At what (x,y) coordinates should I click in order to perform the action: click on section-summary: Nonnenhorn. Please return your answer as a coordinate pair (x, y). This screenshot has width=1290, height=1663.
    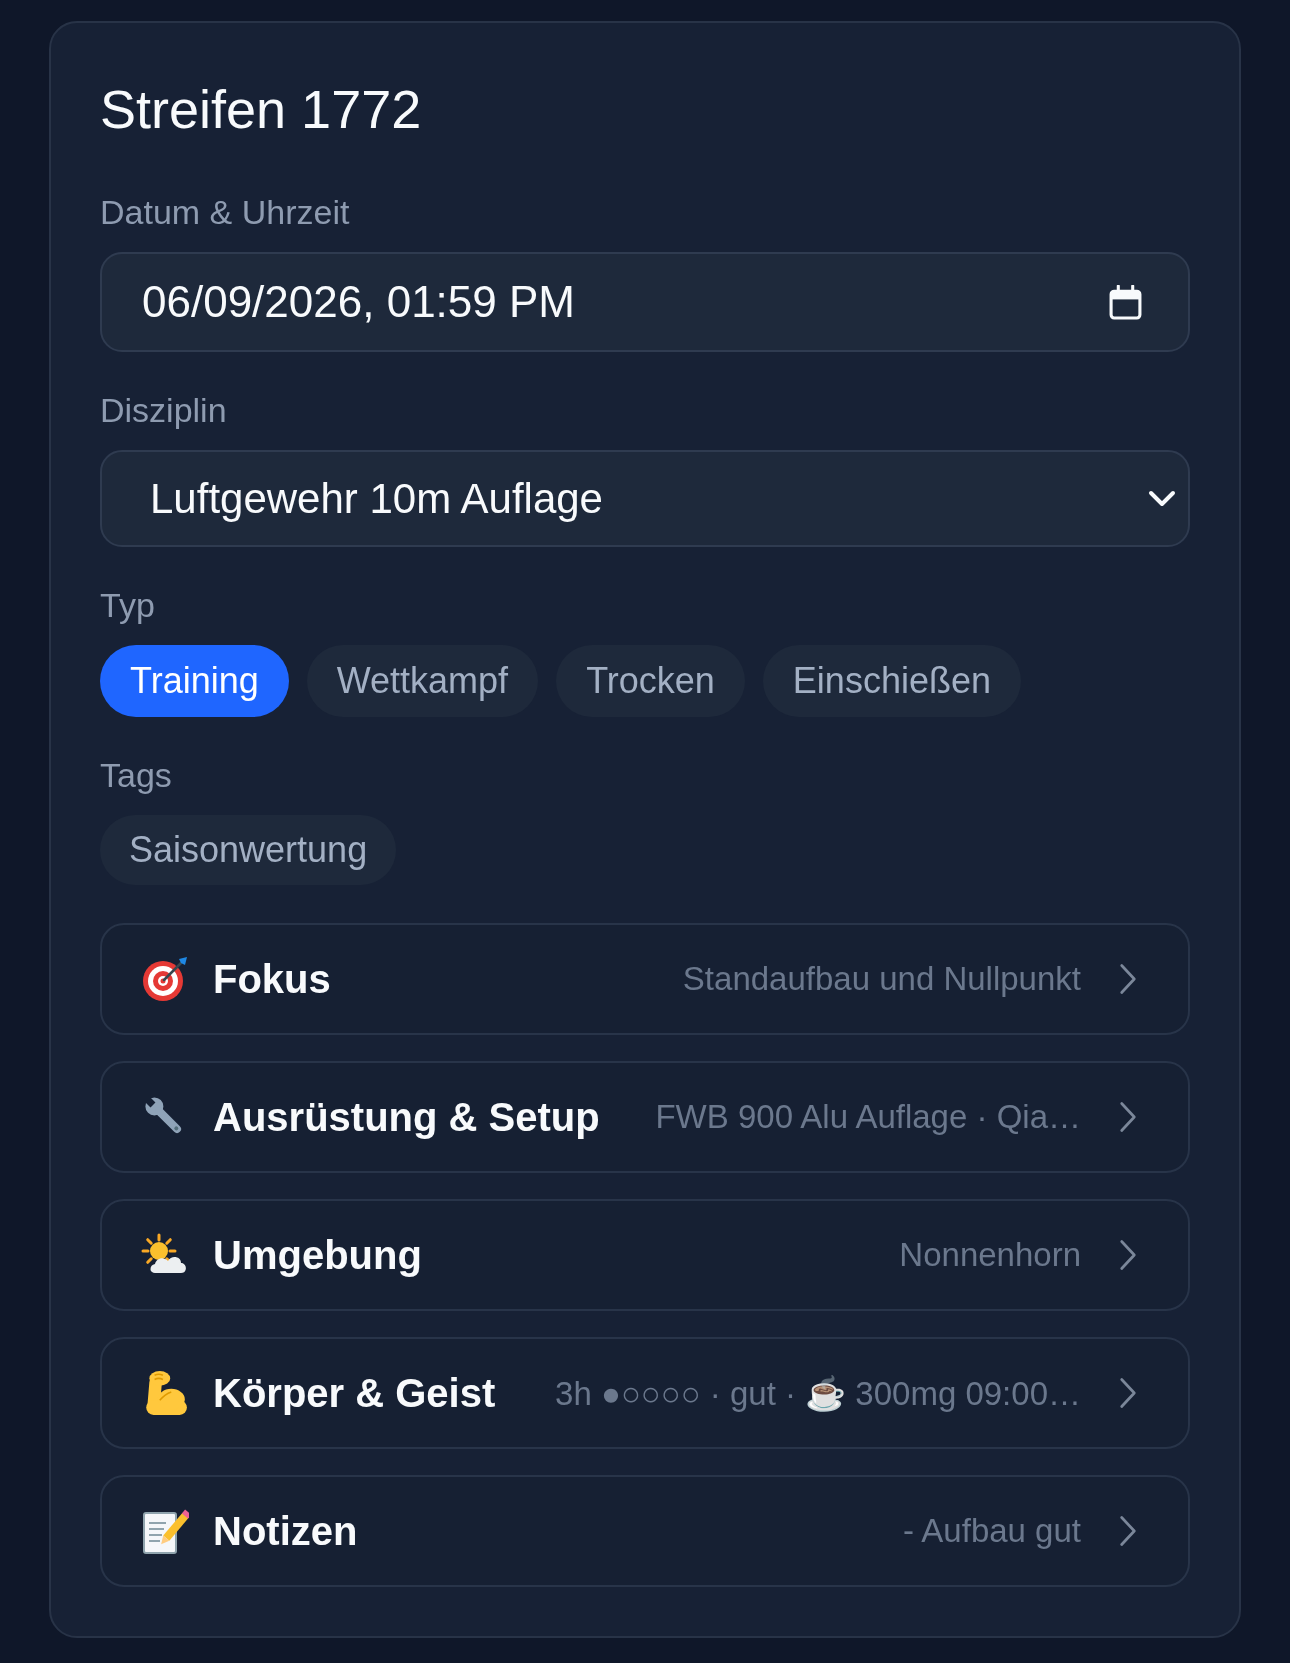
    Looking at the image, I should click on (989, 1255).